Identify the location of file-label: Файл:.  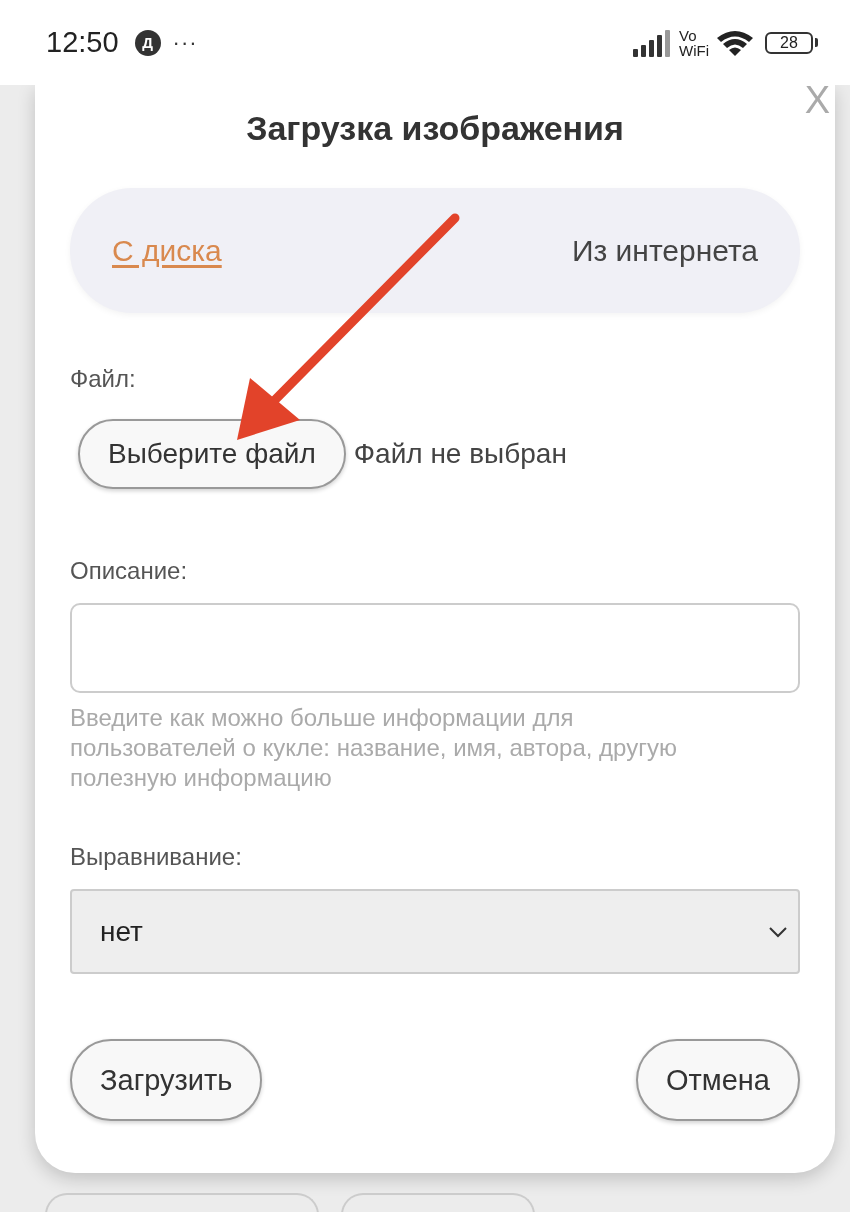
(103, 379).